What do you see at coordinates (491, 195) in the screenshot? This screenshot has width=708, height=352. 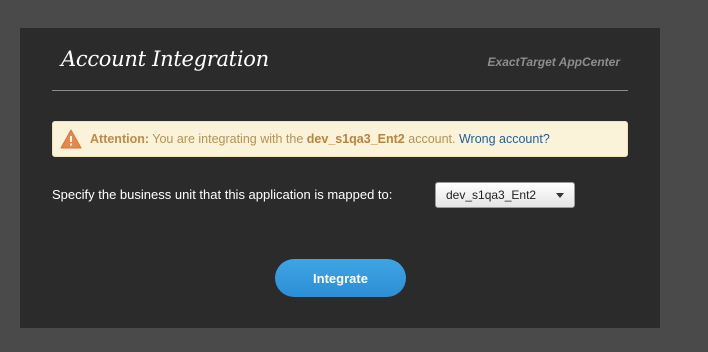 I see `business-unit-selected-value: dev_s1qa3_Ent2` at bounding box center [491, 195].